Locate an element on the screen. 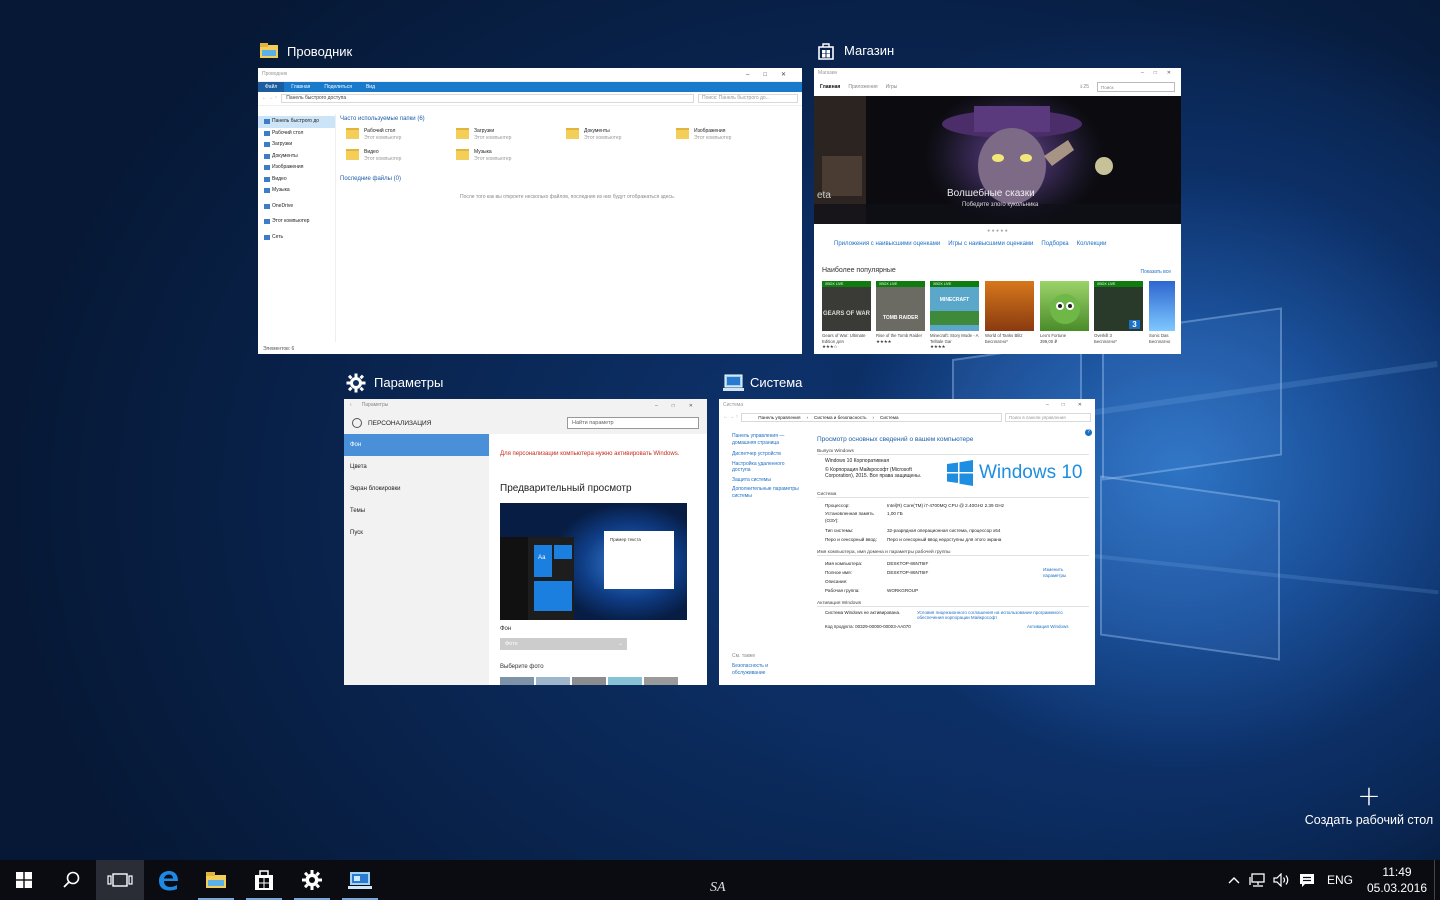 The width and height of the screenshot is (1440, 900). nav-item: Музыка is located at coordinates (296, 191).